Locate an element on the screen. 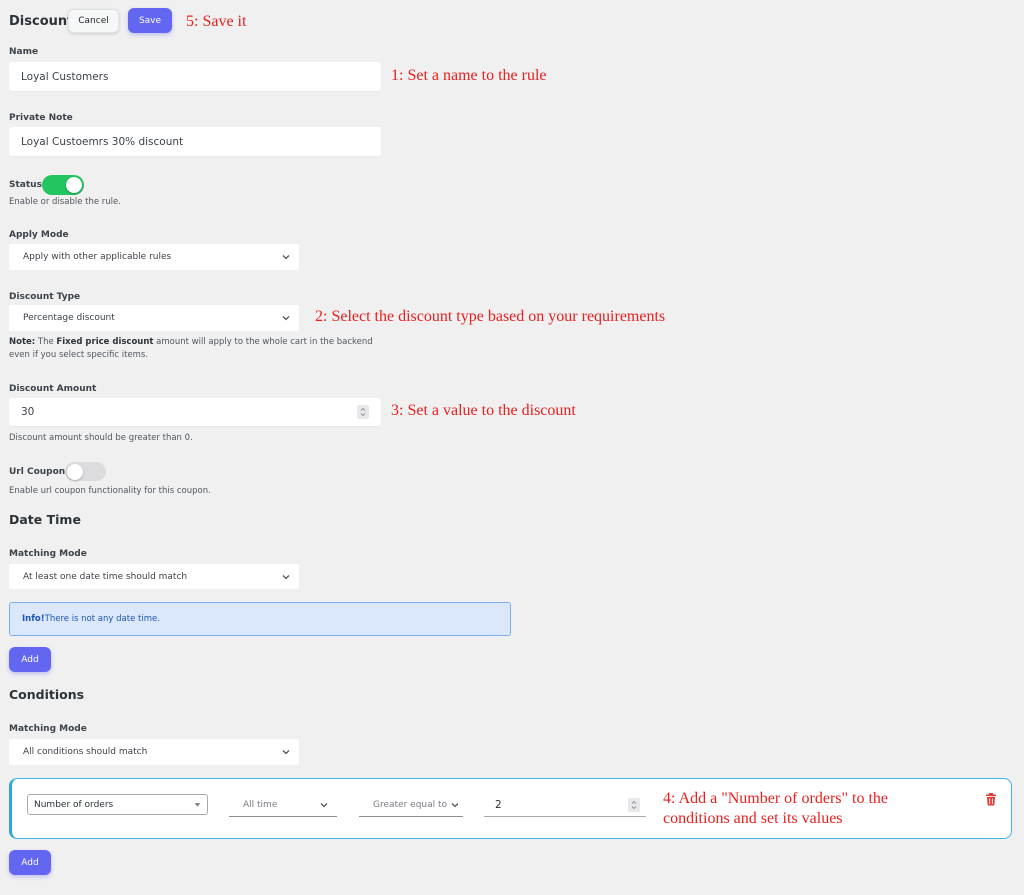 The width and height of the screenshot is (1024, 895). page-title: Discount is located at coordinates (41, 21).